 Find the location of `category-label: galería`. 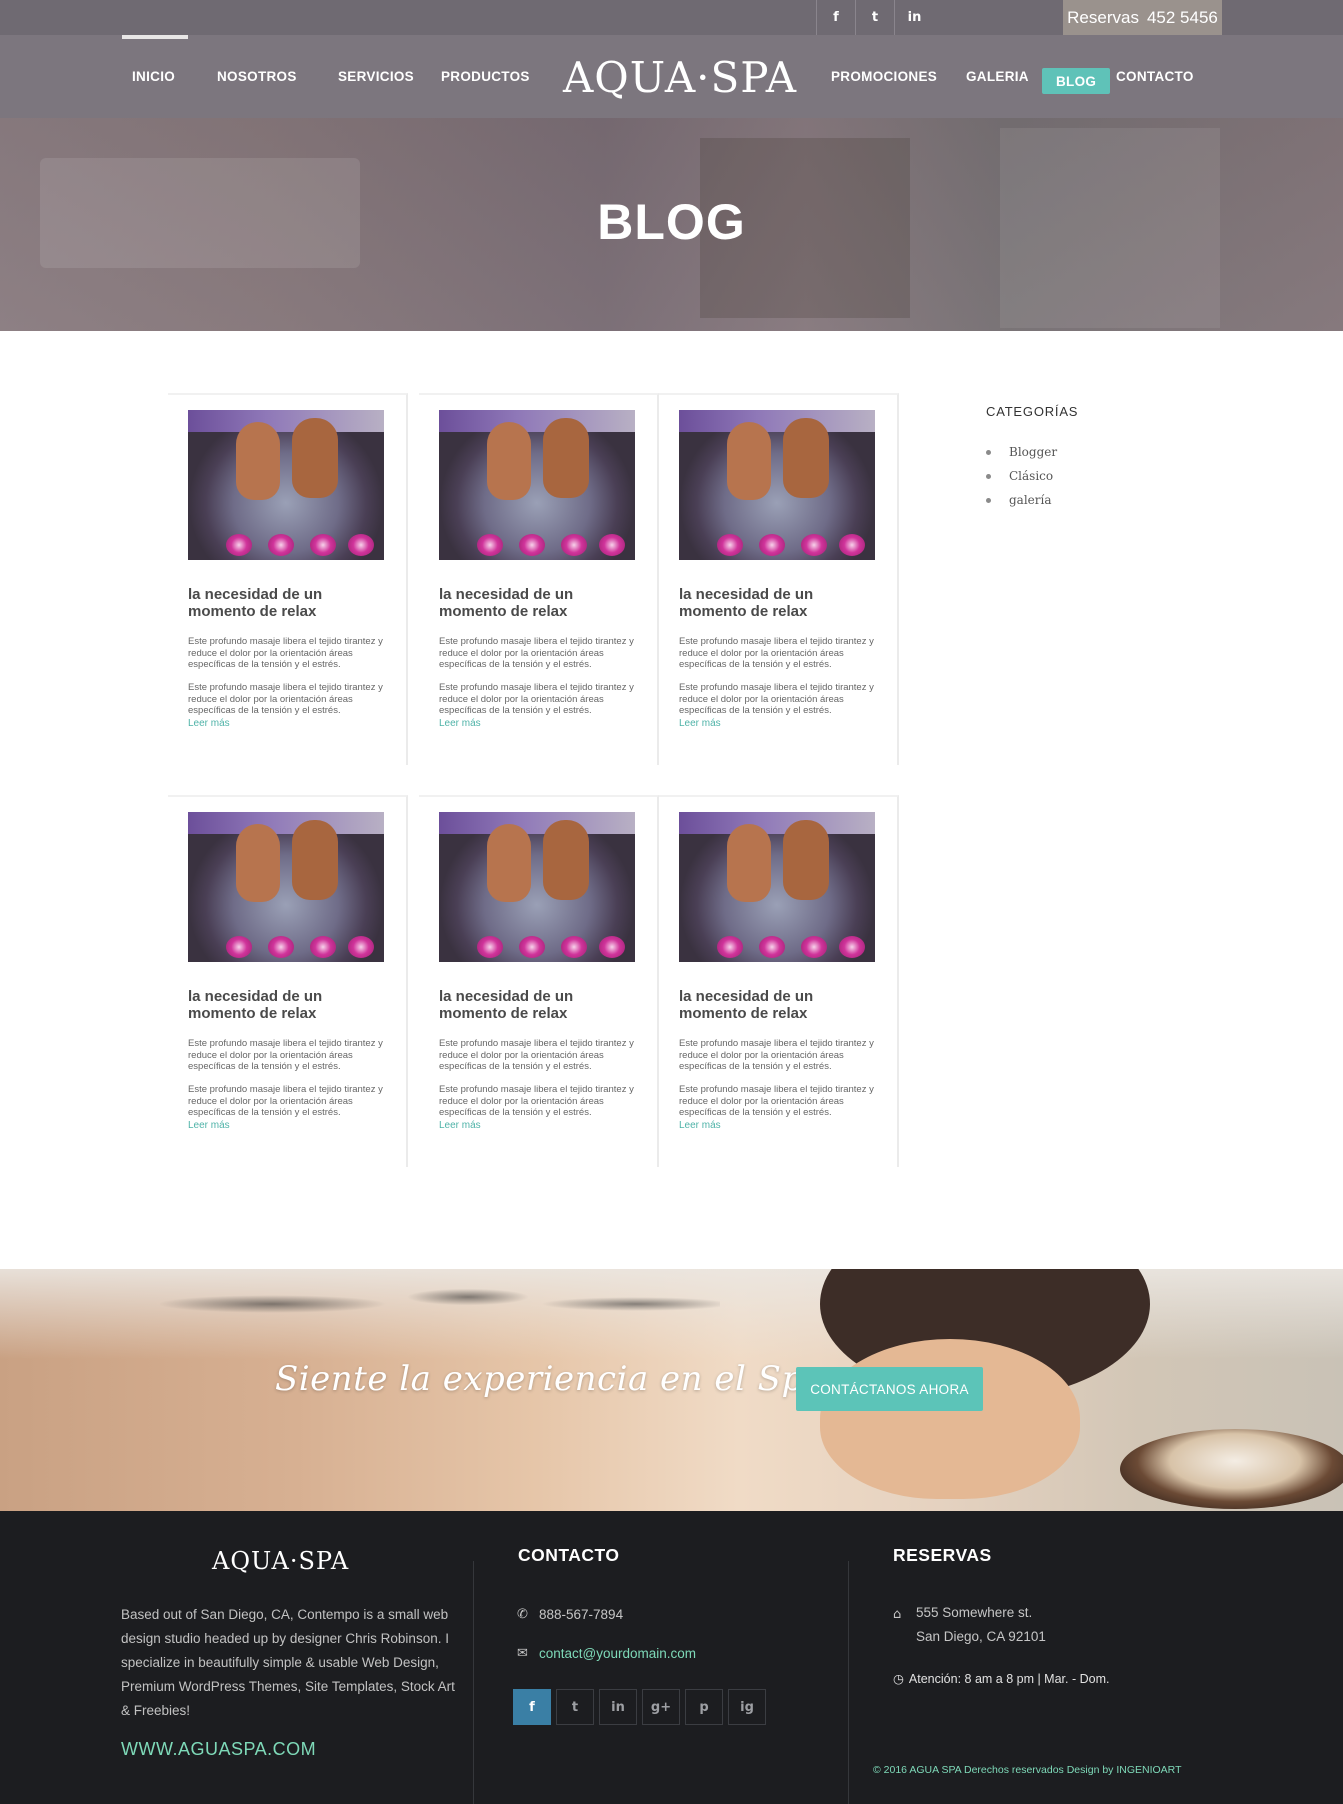

category-label: galería is located at coordinates (1030, 500).